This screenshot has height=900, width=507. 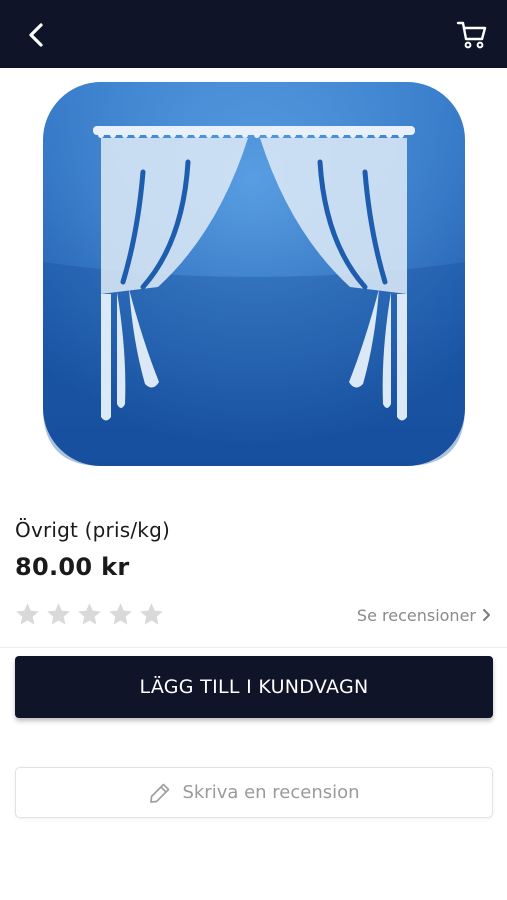 I want to click on divider, so click(x=253, y=647).